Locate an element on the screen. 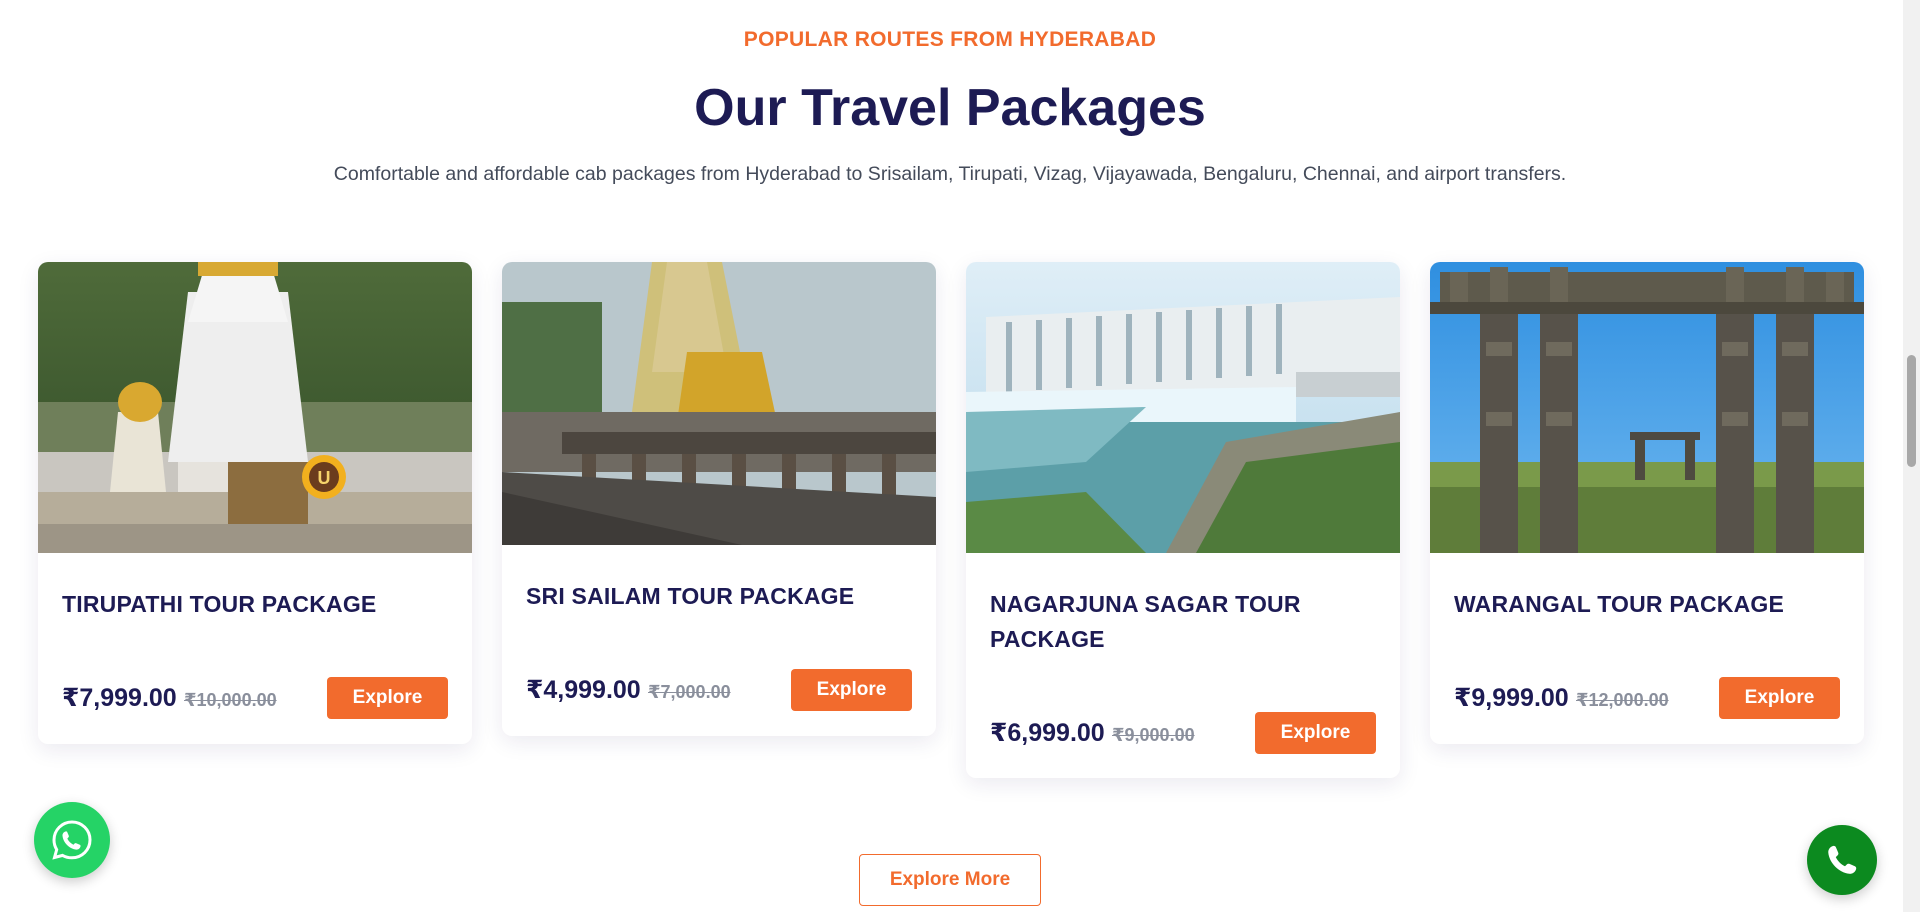 Image resolution: width=1920 pixels, height=912 pixels. package-price: ₹4,999.00 is located at coordinates (583, 690).